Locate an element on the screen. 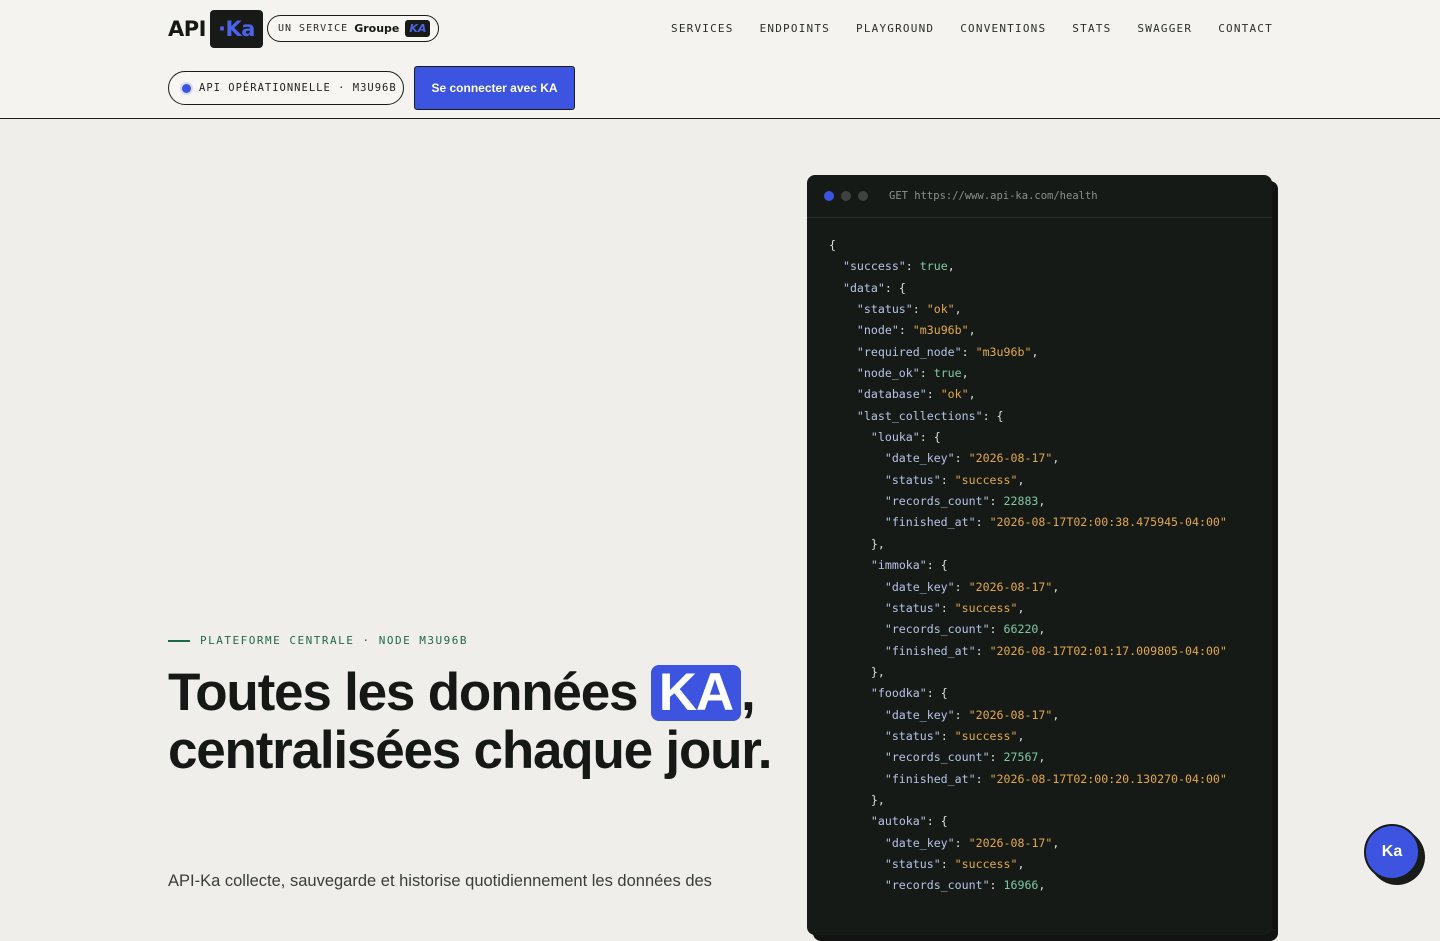  nav-swagger: SWAGGER is located at coordinates (1164, 28).